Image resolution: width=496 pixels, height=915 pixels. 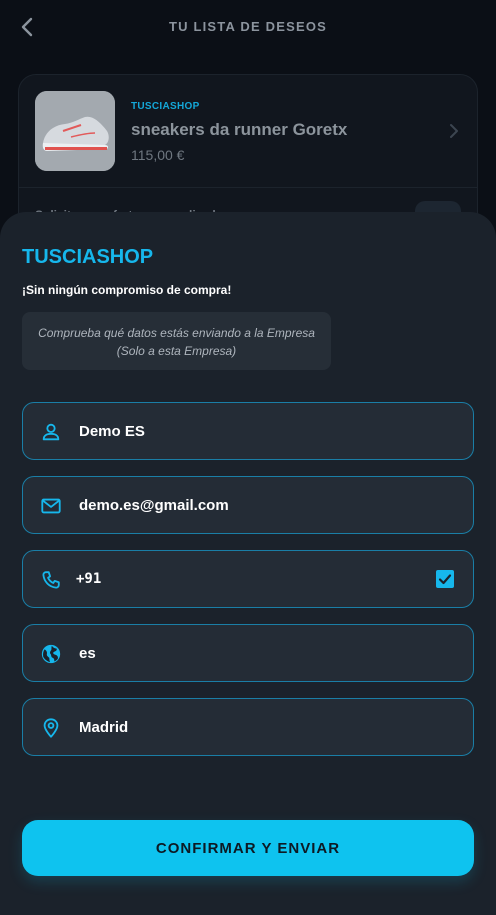 What do you see at coordinates (239, 129) in the screenshot?
I see `product-name: sneakers da runner Goretx` at bounding box center [239, 129].